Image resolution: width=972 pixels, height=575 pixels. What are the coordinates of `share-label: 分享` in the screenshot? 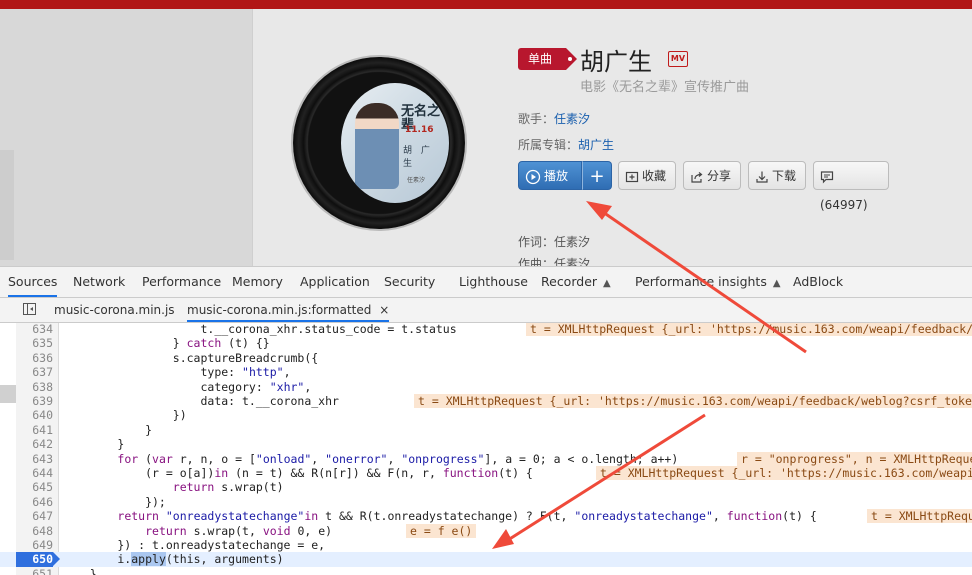 It's located at (719, 176).